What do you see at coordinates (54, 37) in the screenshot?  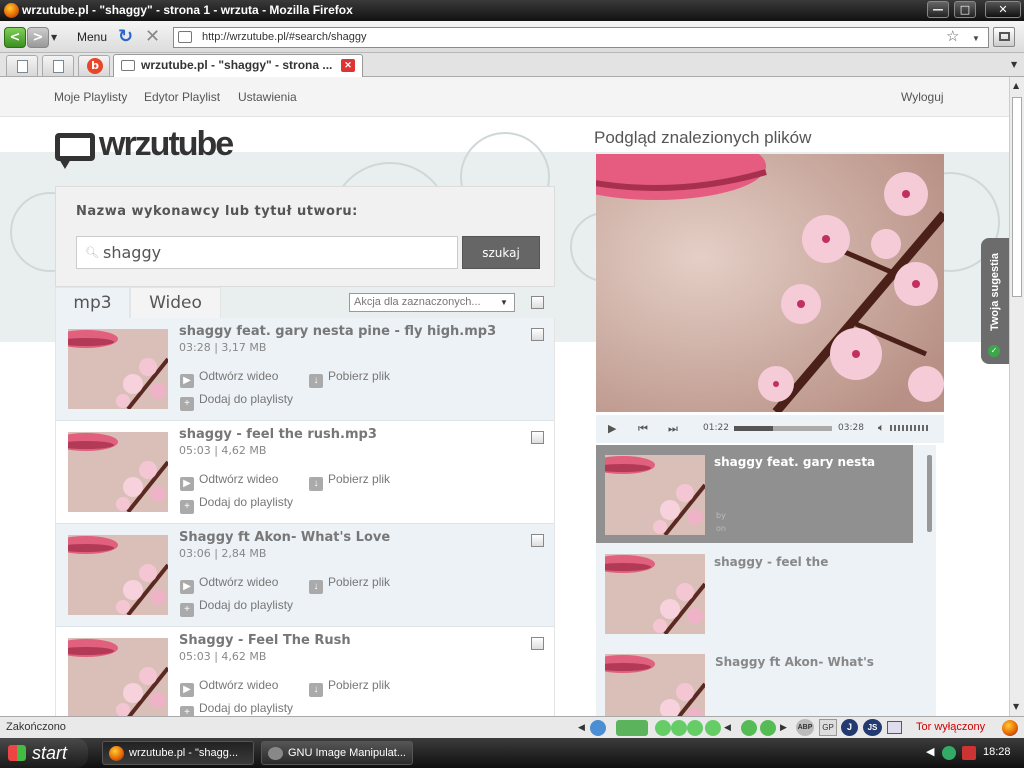 I see `history-dropdown-icon: ▼` at bounding box center [54, 37].